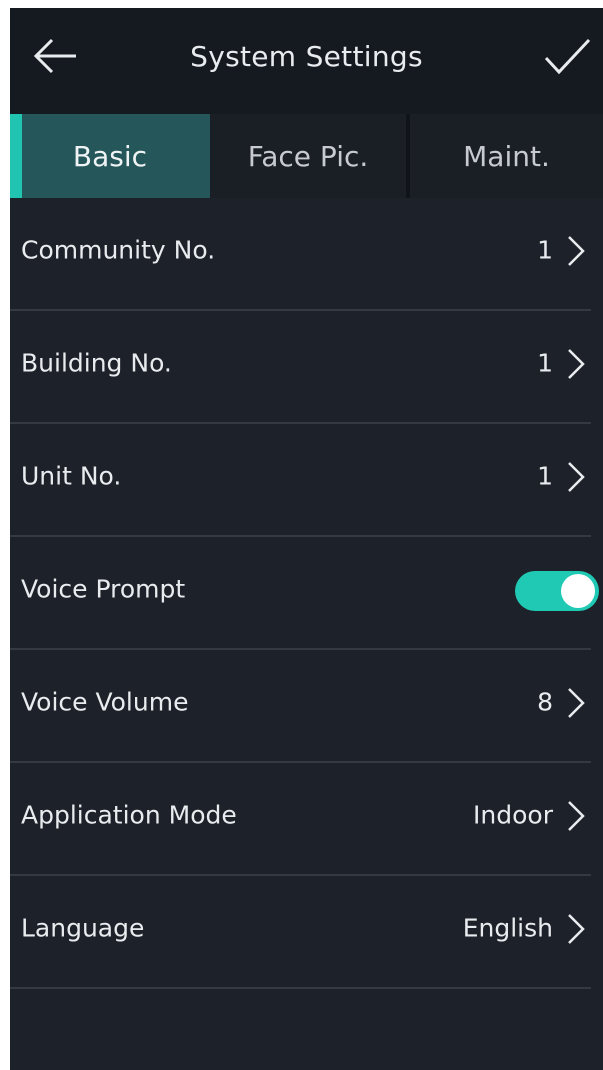 This screenshot has height=1070, width=603. What do you see at coordinates (118, 250) in the screenshot?
I see `setting-label: Community No.` at bounding box center [118, 250].